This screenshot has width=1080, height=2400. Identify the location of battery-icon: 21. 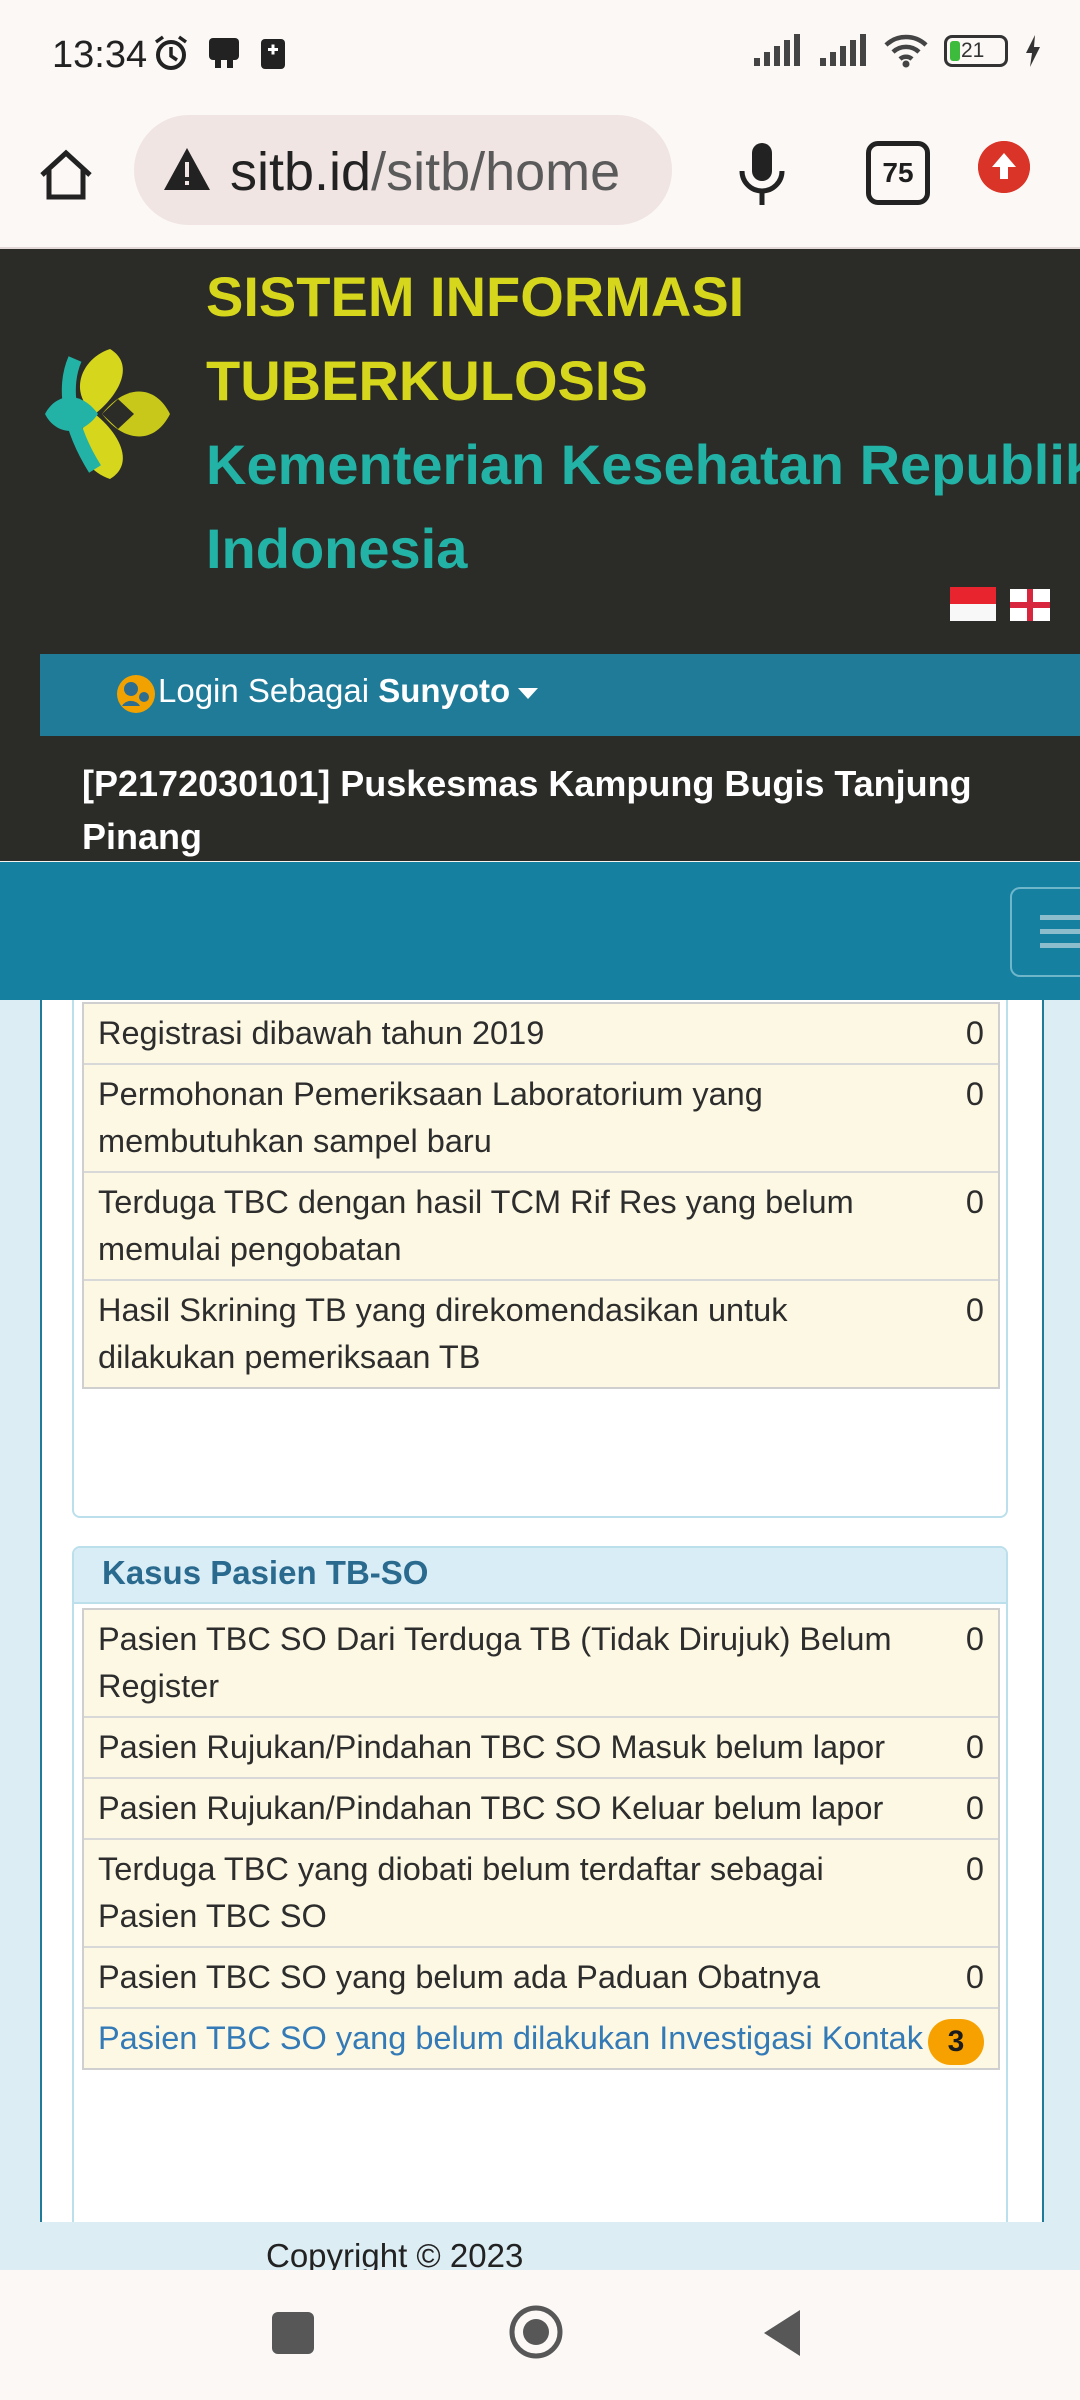
(976, 51).